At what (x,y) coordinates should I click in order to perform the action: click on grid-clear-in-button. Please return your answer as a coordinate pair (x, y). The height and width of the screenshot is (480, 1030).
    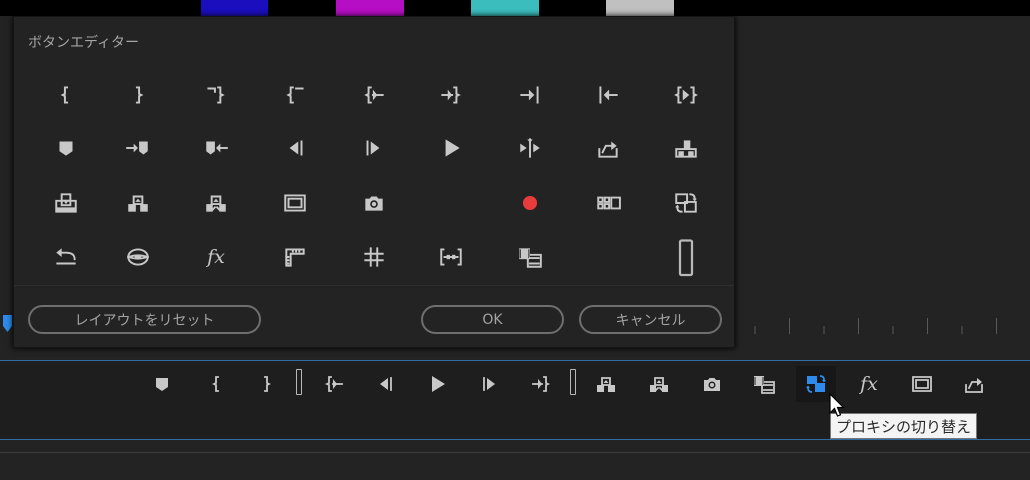
    Looking at the image, I should click on (216, 95).